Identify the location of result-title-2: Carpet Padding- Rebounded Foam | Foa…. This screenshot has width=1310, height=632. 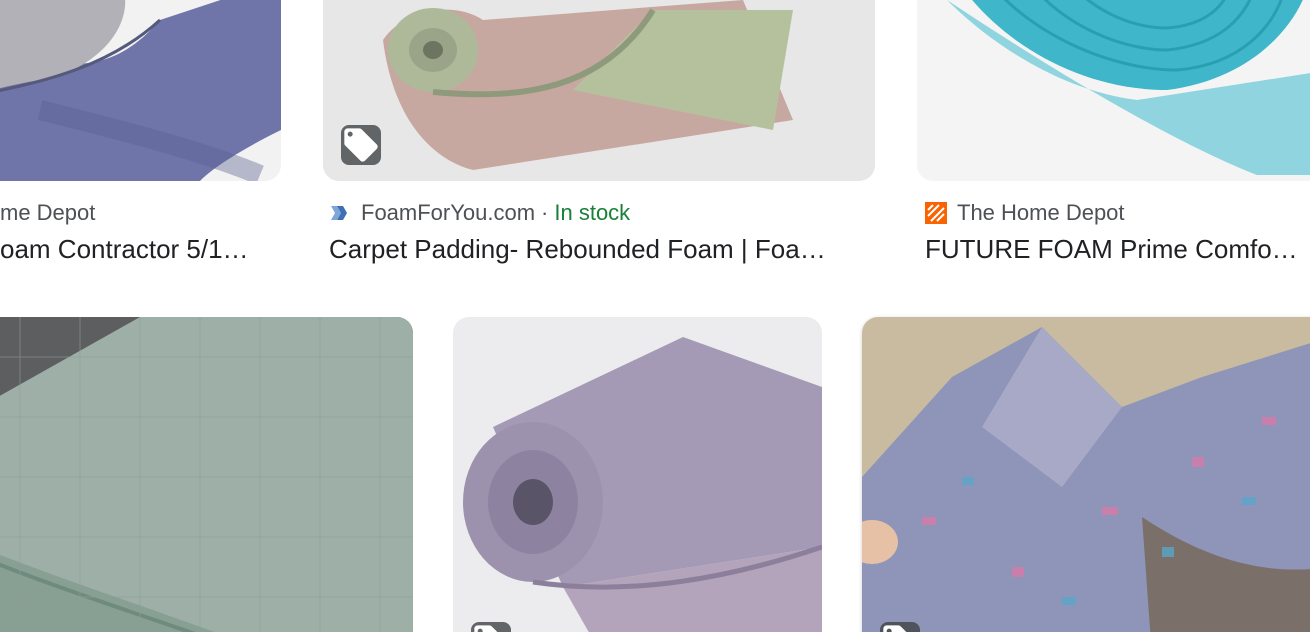
(596, 251).